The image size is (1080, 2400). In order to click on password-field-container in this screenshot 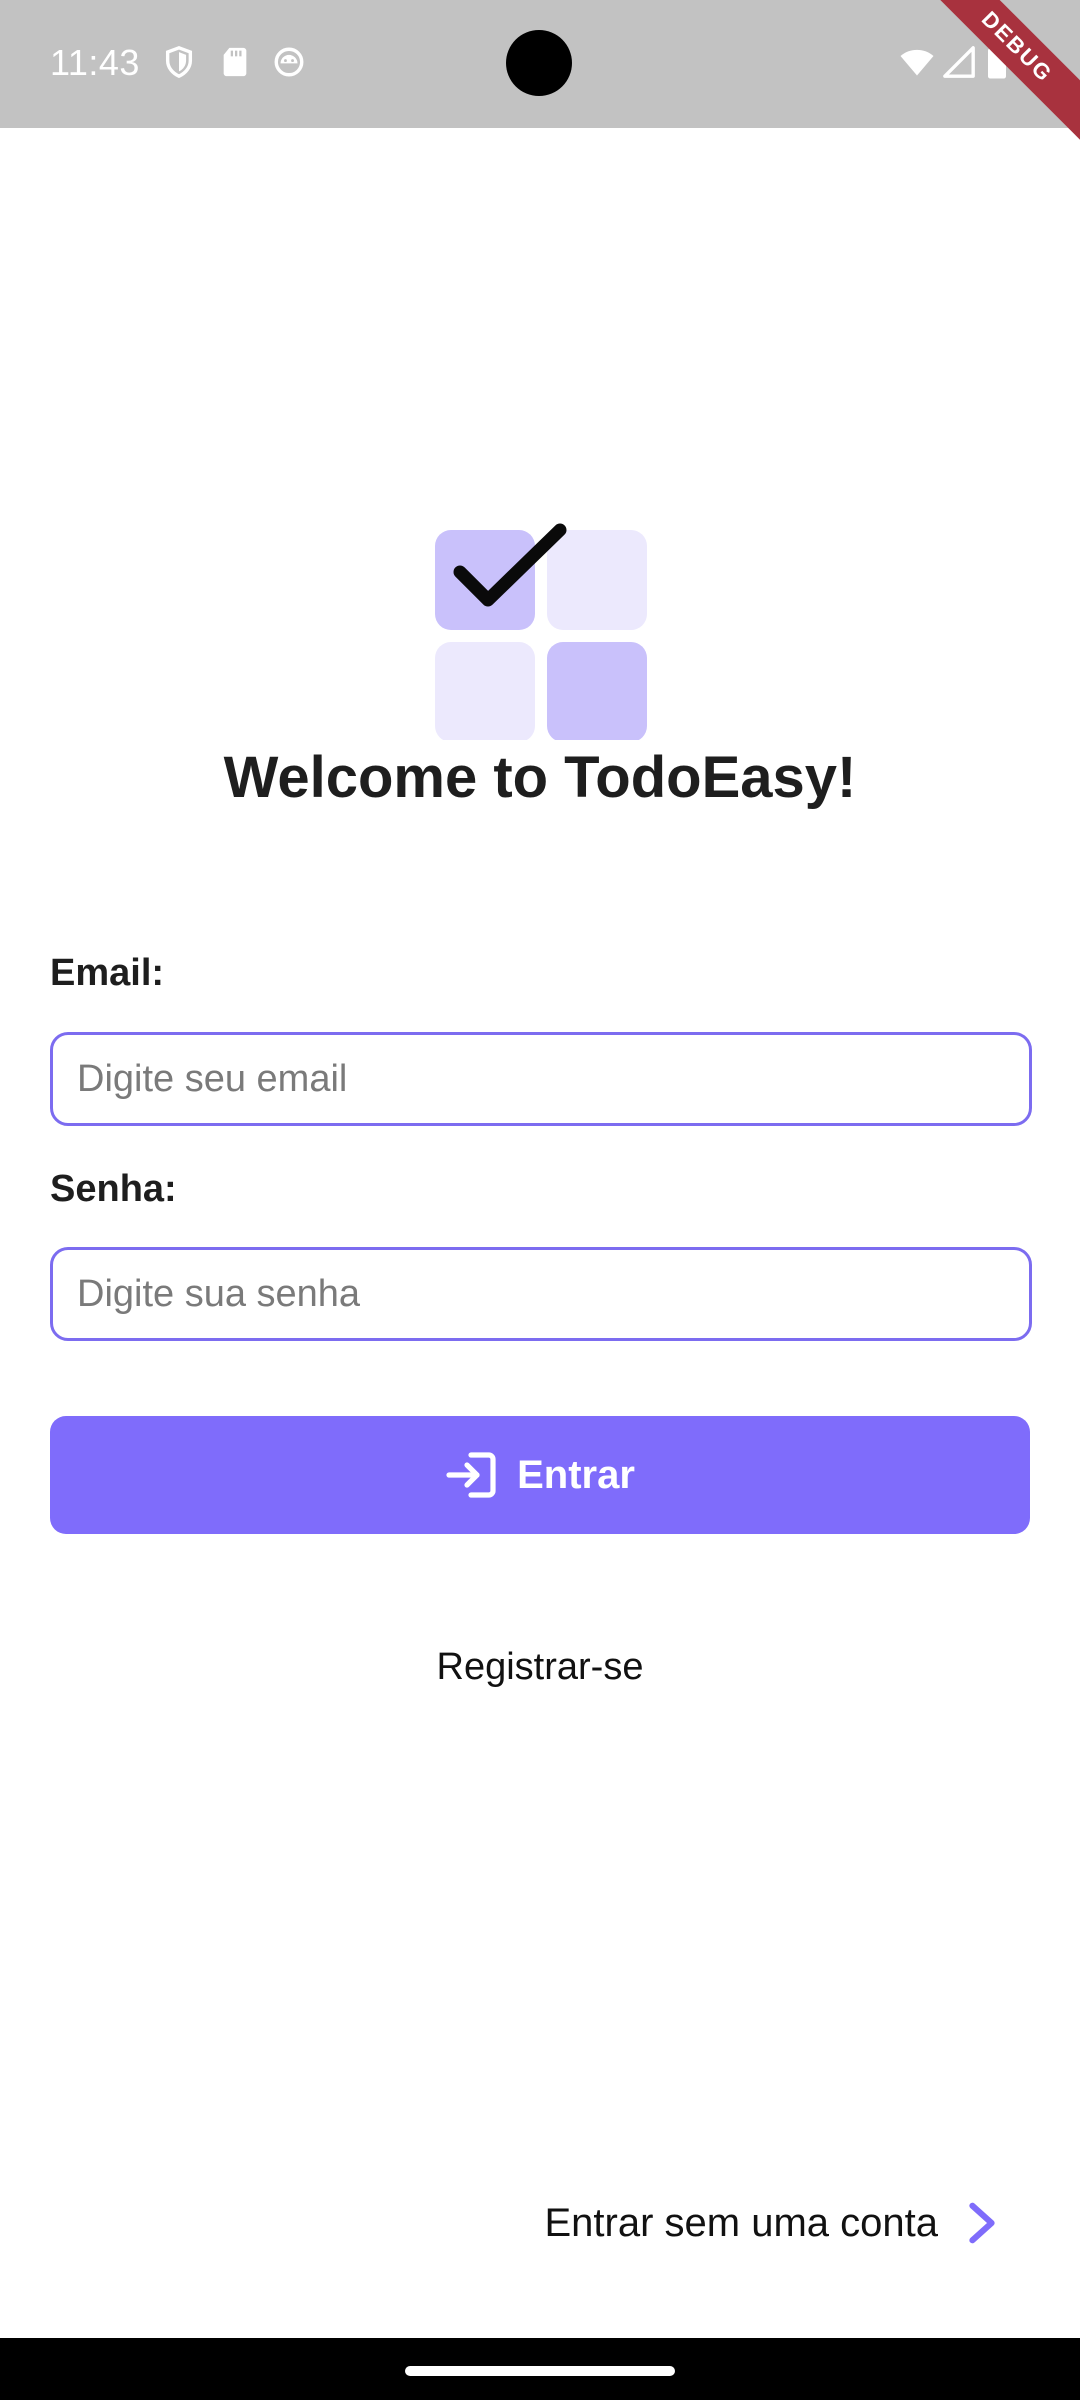, I will do `click(541, 1294)`.